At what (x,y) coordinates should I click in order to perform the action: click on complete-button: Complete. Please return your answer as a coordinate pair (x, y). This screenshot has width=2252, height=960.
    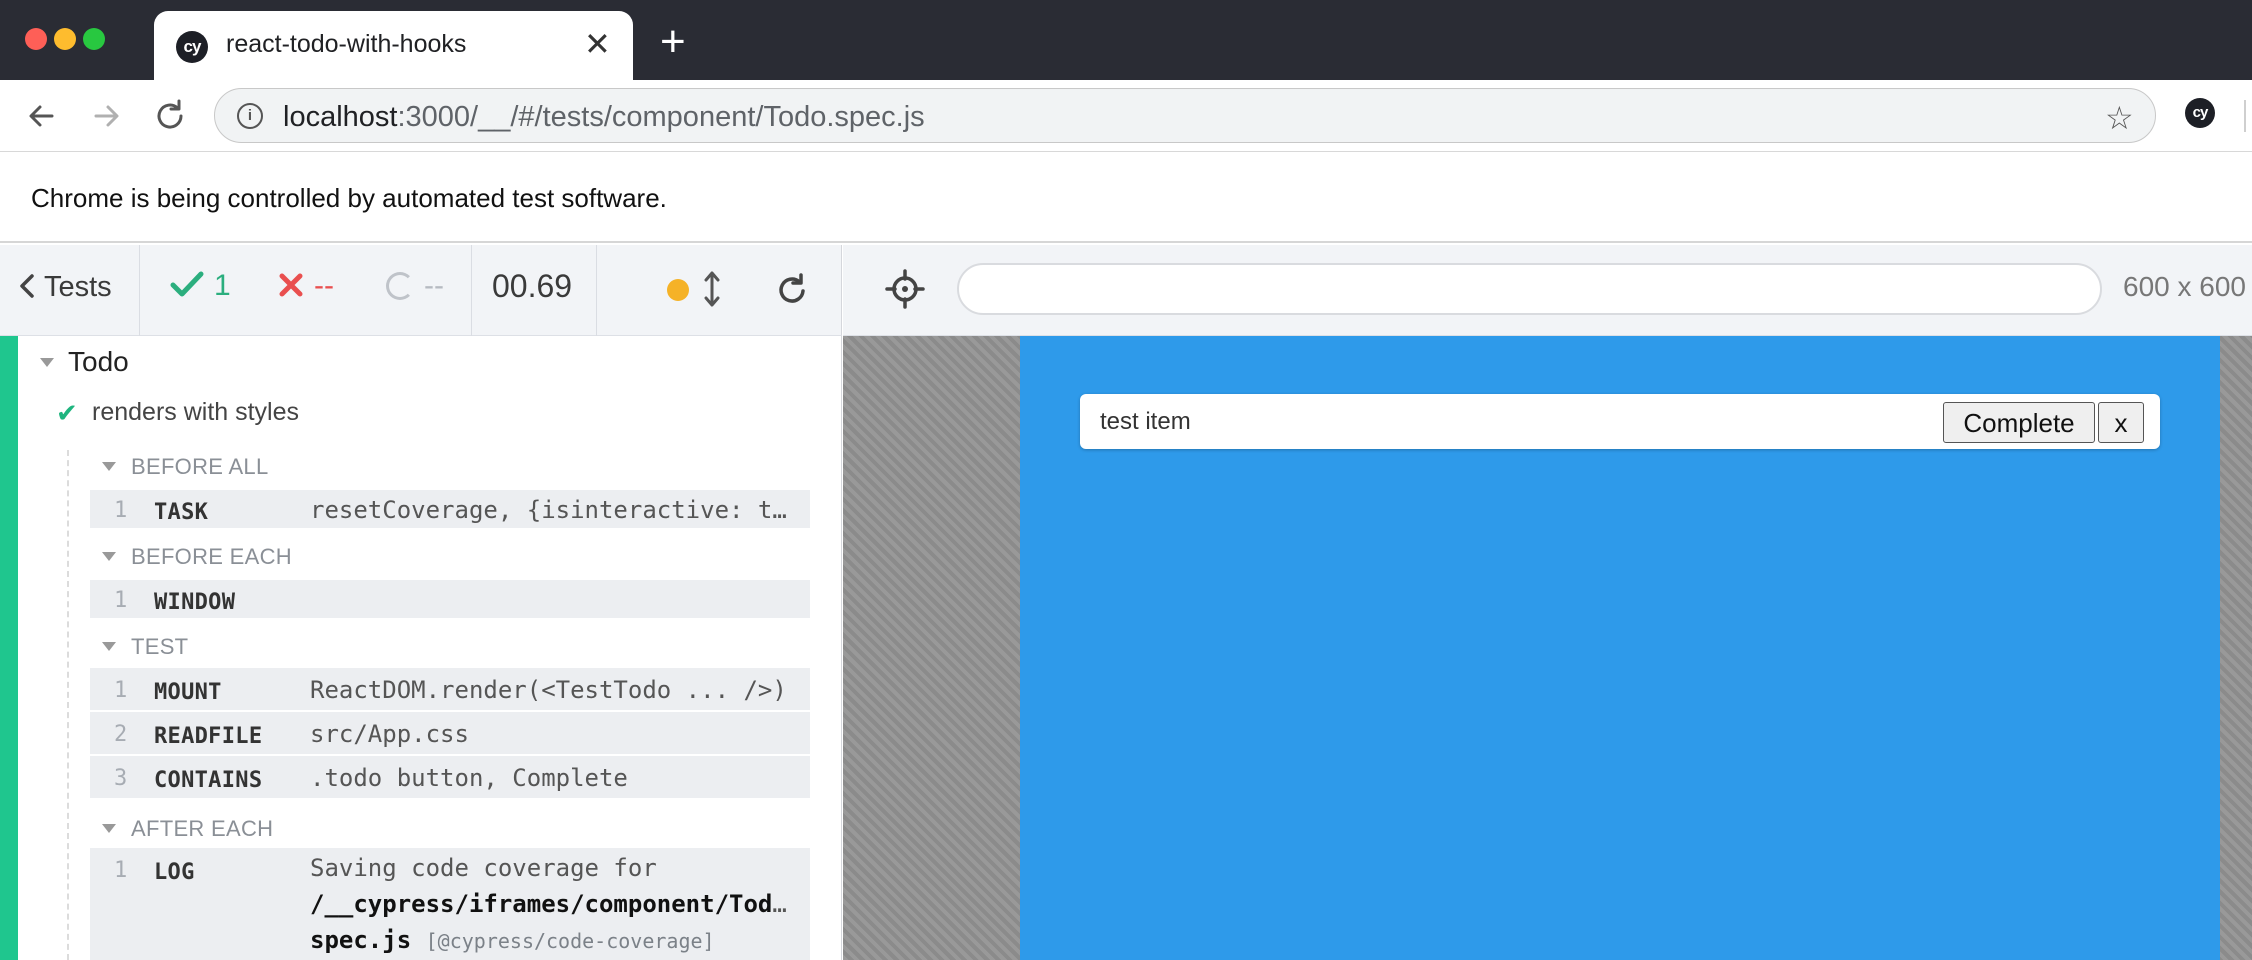
    Looking at the image, I should click on (2019, 422).